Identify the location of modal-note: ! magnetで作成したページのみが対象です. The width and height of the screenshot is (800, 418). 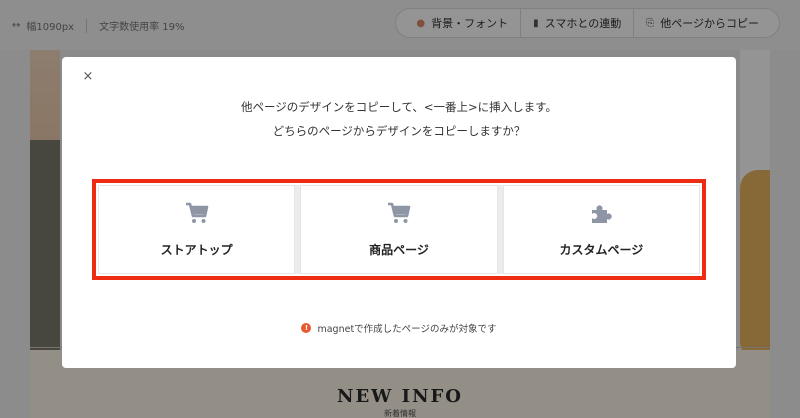
(399, 328).